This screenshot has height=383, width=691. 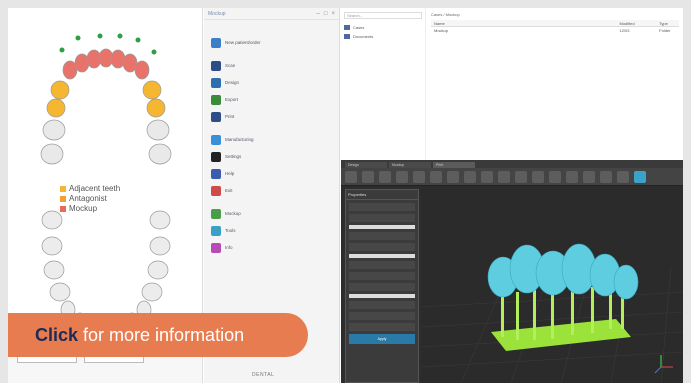 I want to click on menu-item-new: New patient/order, so click(x=271, y=42).